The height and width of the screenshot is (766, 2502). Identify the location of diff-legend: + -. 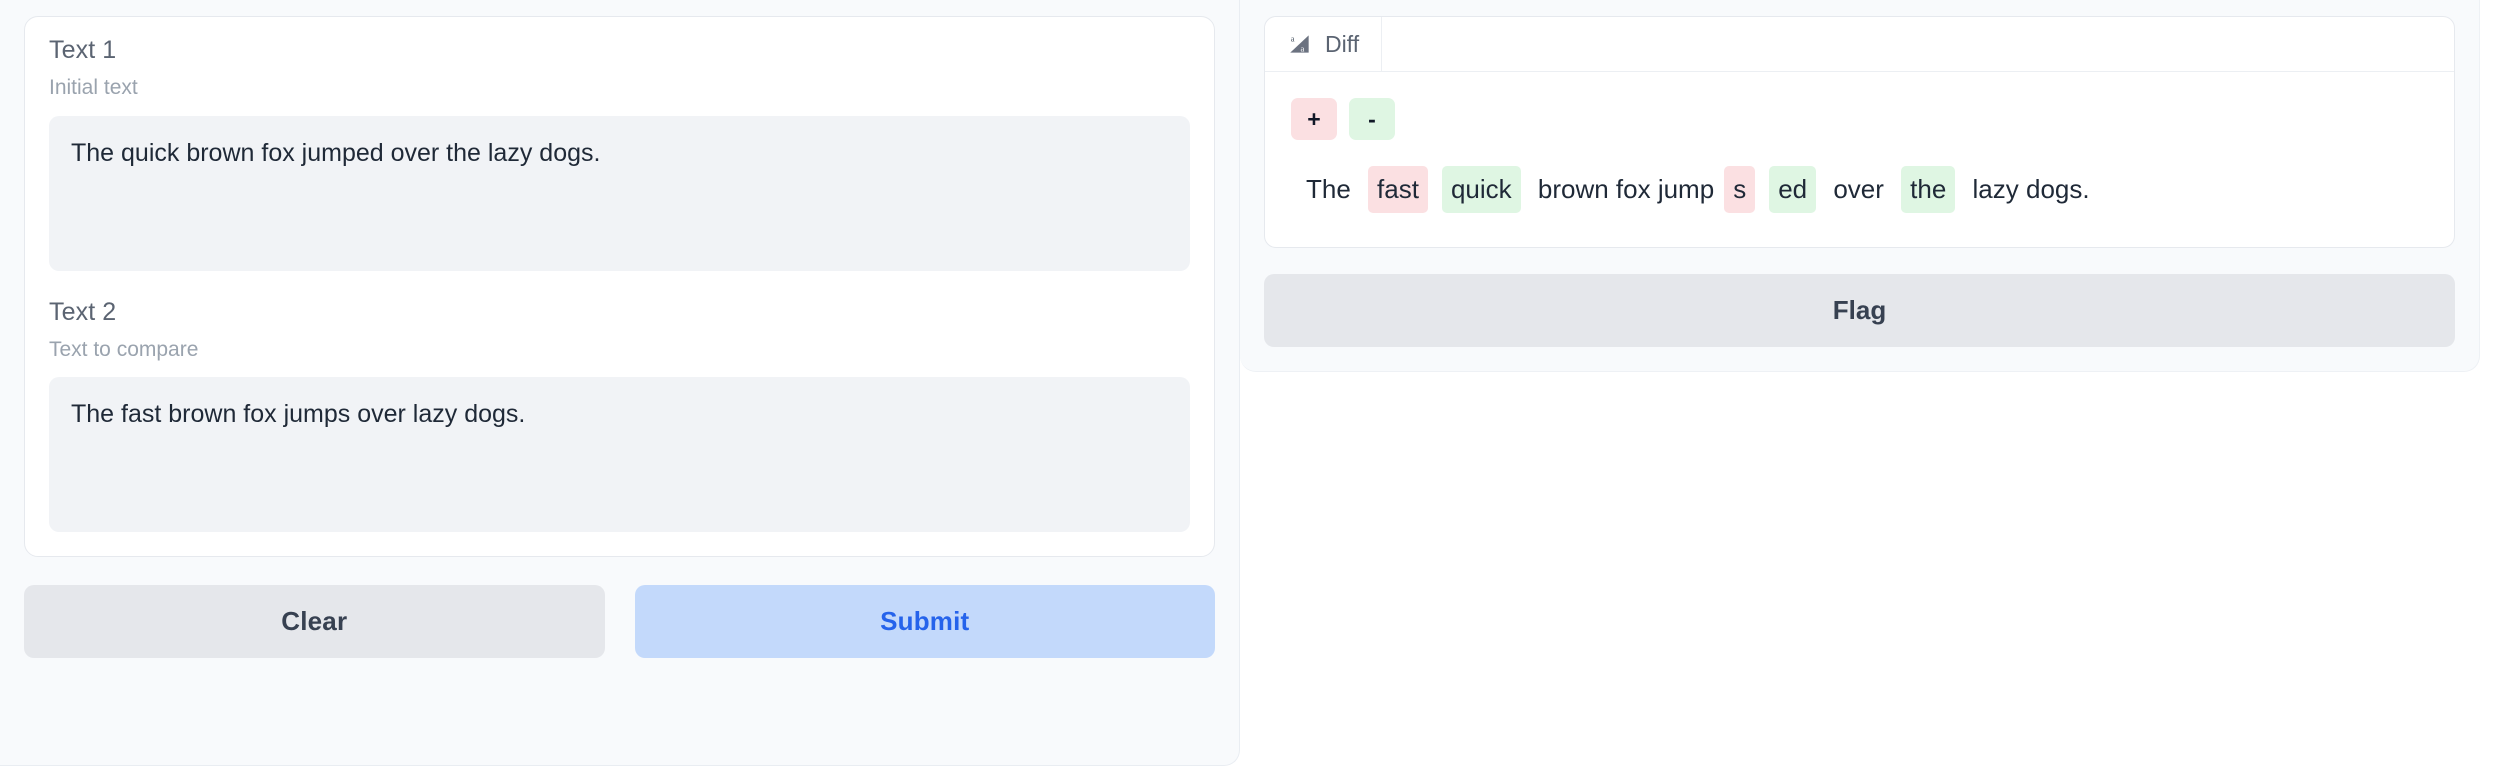
(1859, 119).